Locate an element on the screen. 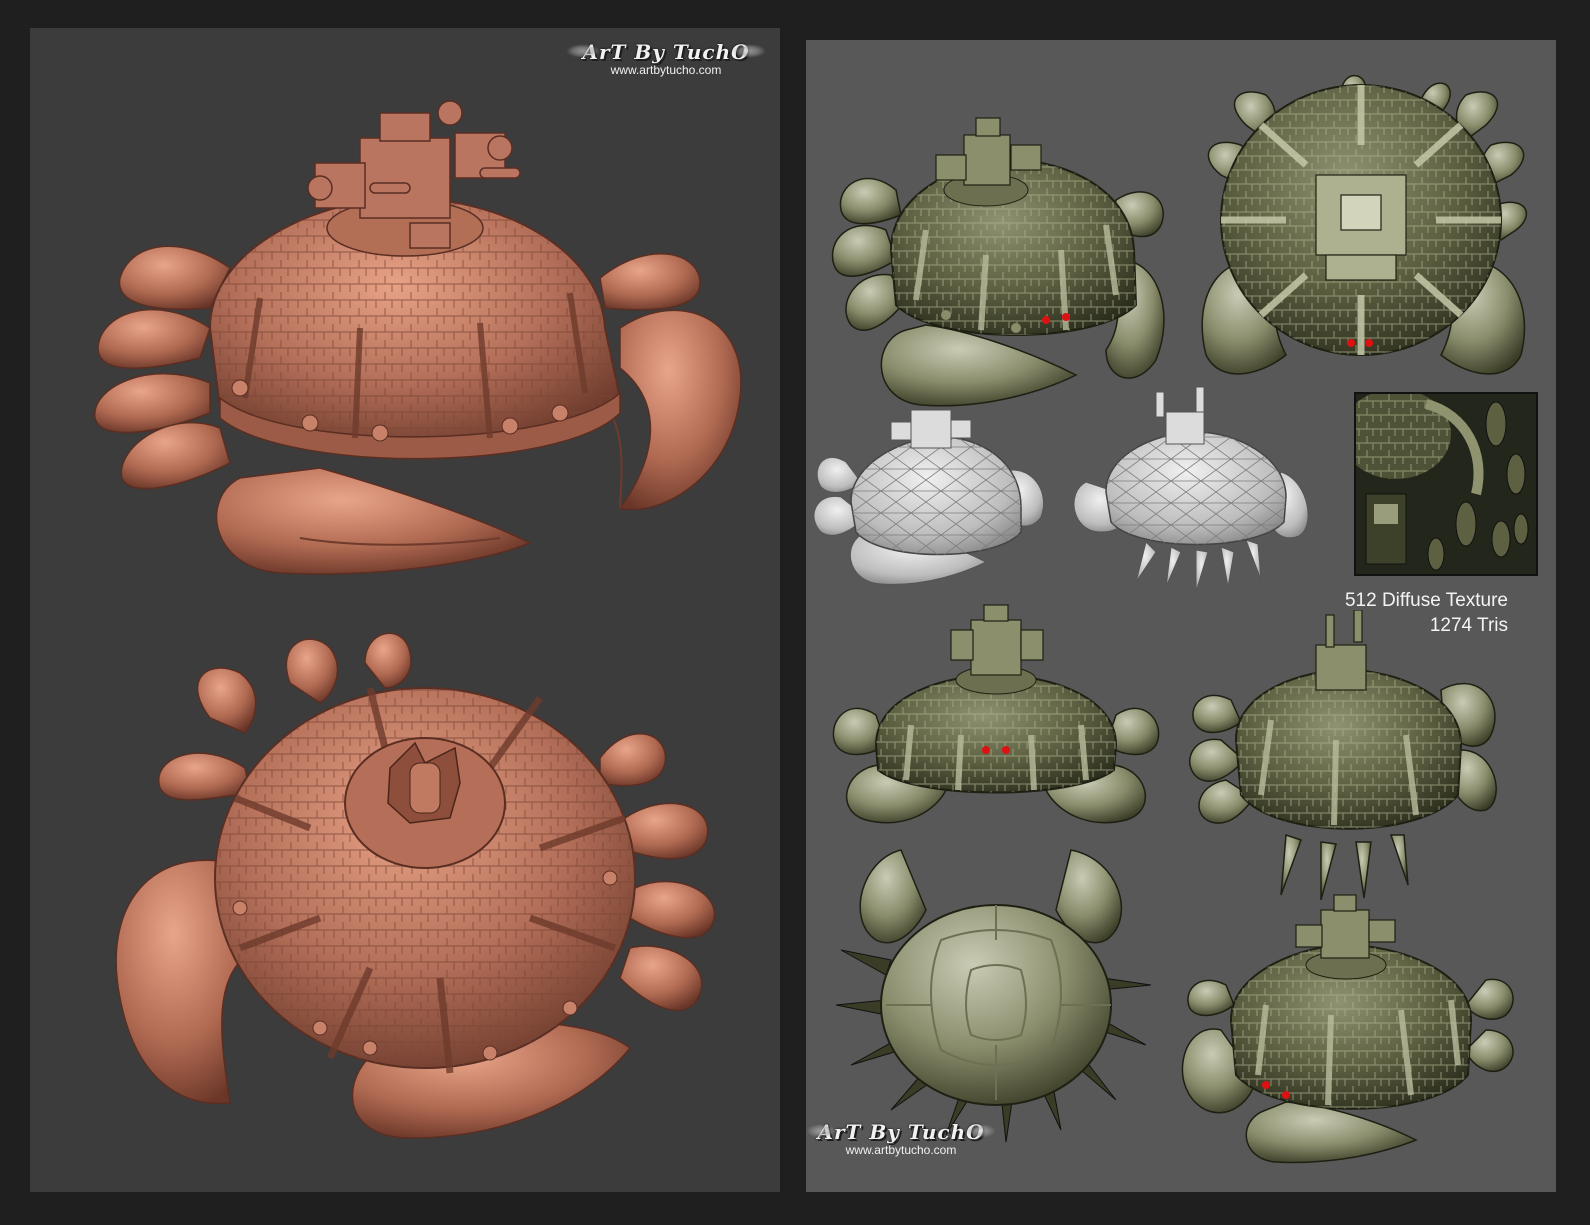 The image size is (1590, 1225). wireframe-crab-right-render is located at coordinates (1191, 489).